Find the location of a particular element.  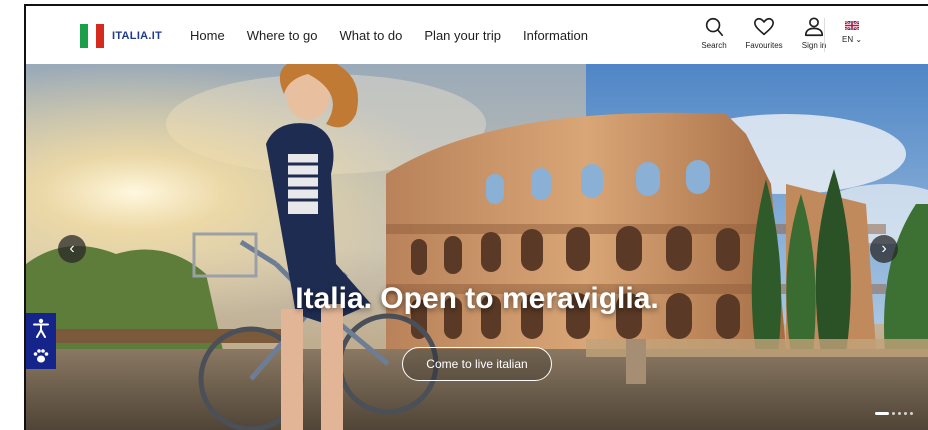

sign-in-button: Sign in is located at coordinates (814, 33).